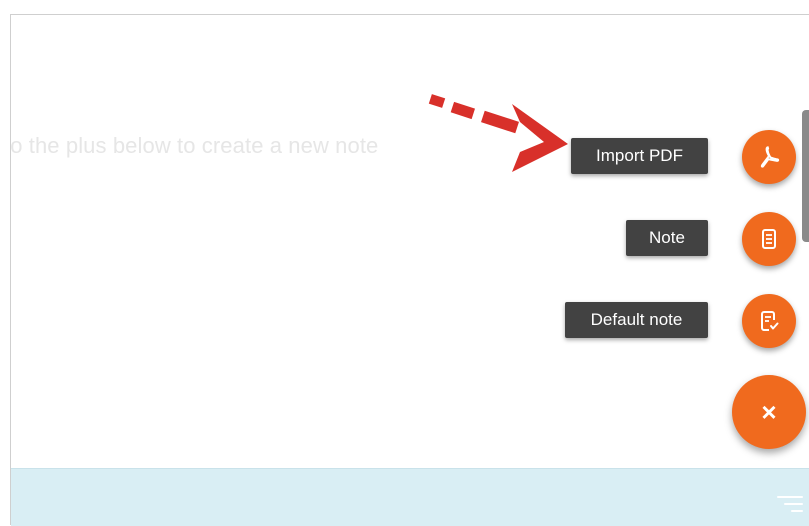 The image size is (809, 526). Describe the element at coordinates (639, 156) in the screenshot. I see `import-pdf-label: Import PDF` at that location.